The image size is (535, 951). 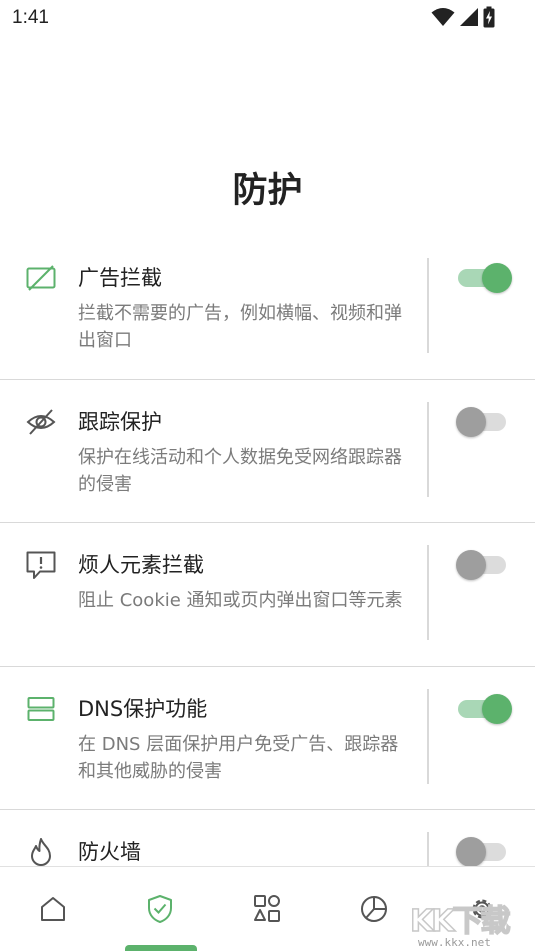 I want to click on item-title: DNS保护功能, so click(x=143, y=708).